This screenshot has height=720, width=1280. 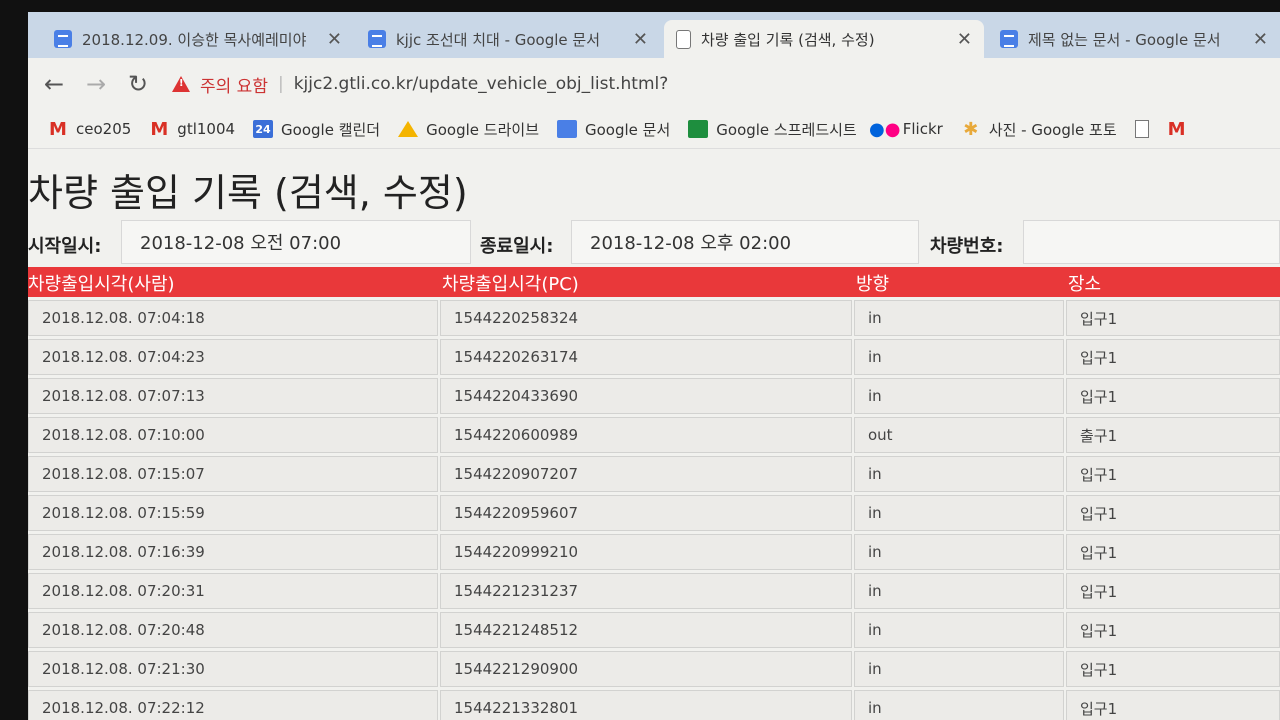 I want to click on cell-human-time: 2018.12.08. 07:04:23, so click(x=233, y=357).